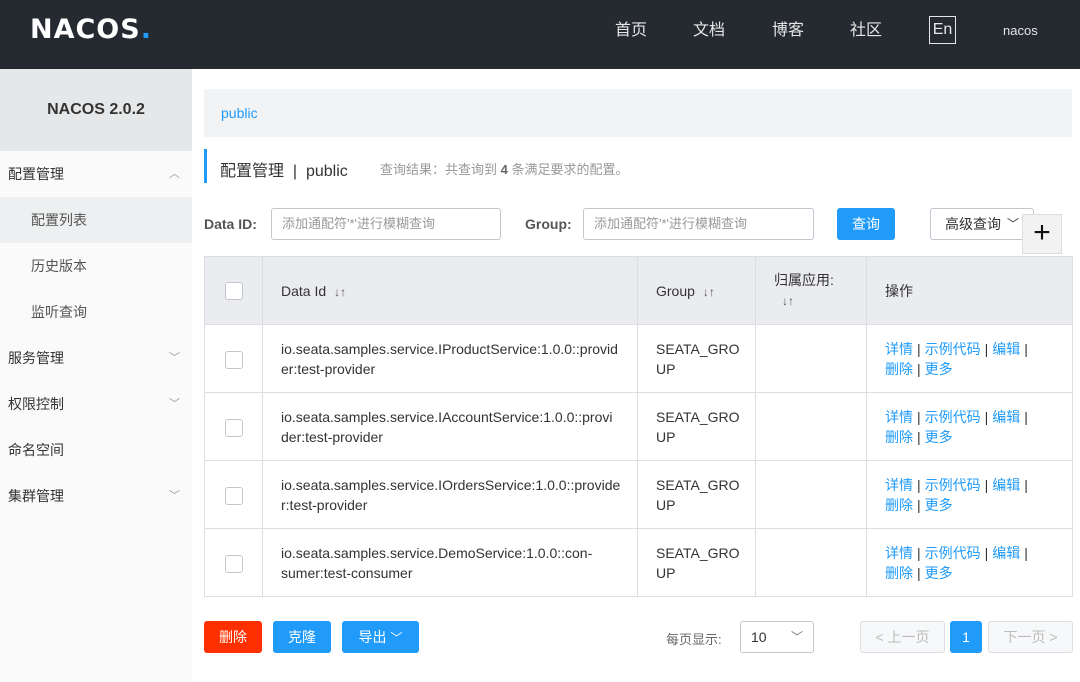  Describe the element at coordinates (638, 113) in the screenshot. I see `namespace-bar: public` at that location.